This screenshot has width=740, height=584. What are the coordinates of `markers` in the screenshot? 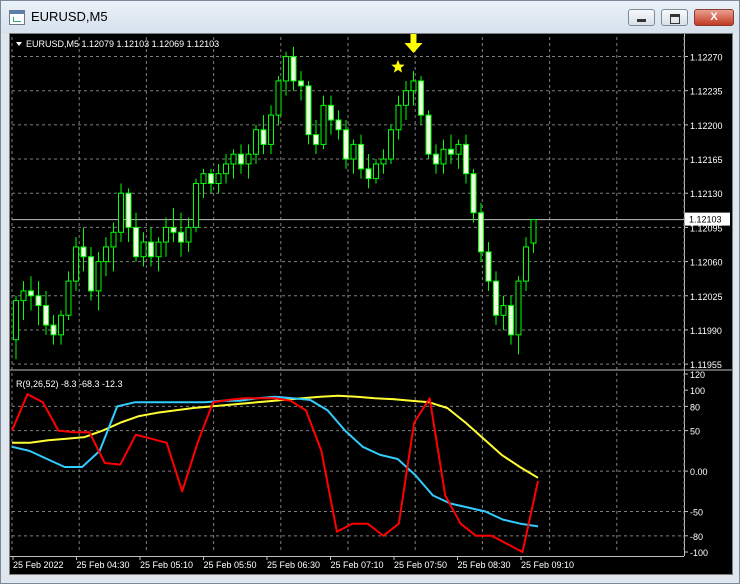 It's located at (407, 53).